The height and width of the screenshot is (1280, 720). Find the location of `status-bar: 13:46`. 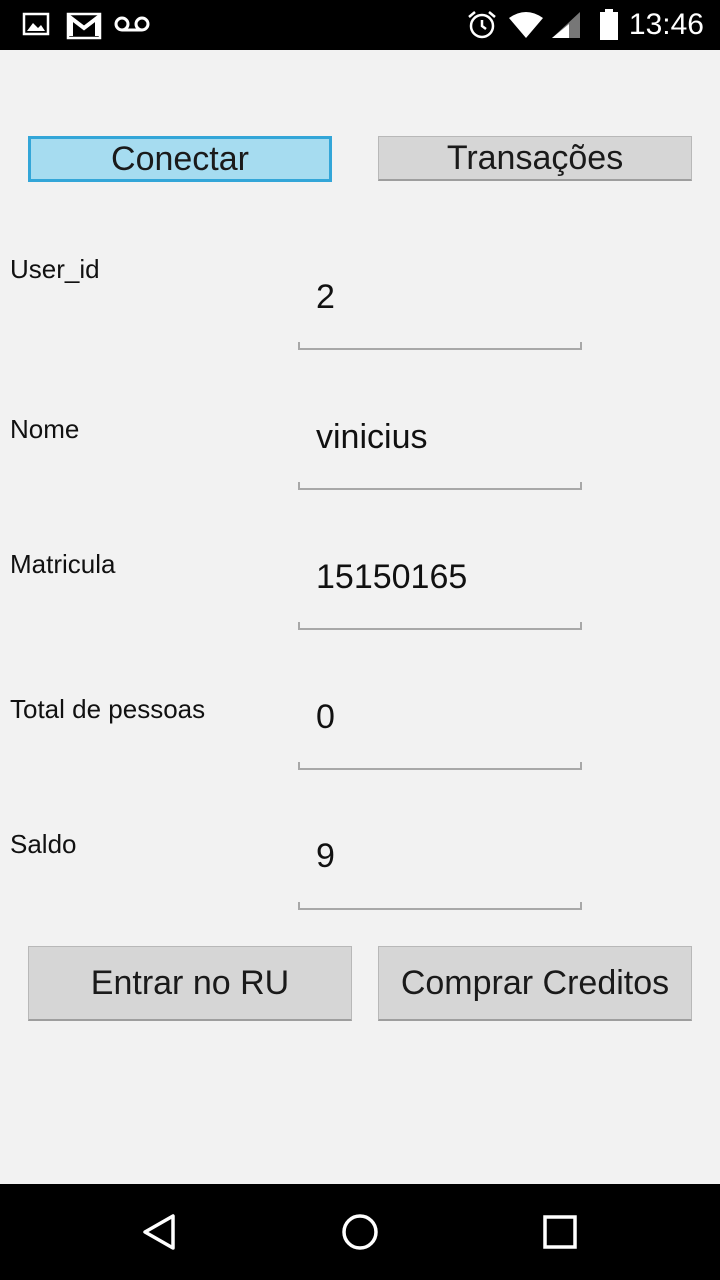

status-bar: 13:46 is located at coordinates (360, 25).